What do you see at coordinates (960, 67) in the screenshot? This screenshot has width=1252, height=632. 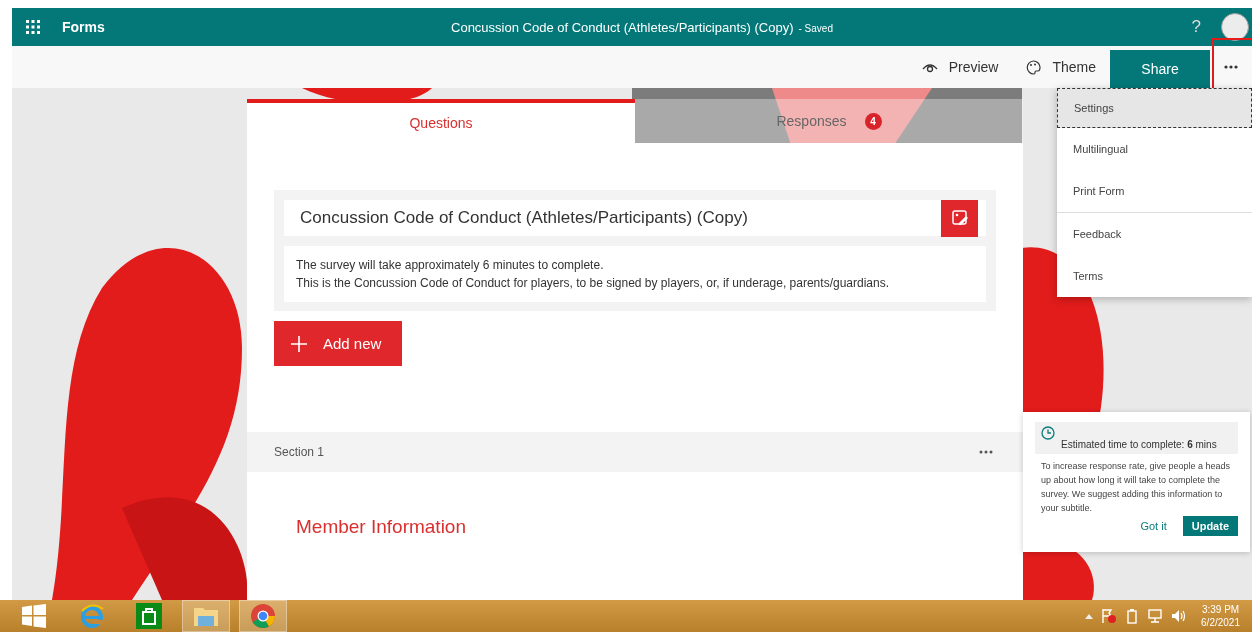 I see `preview-button: Preview` at bounding box center [960, 67].